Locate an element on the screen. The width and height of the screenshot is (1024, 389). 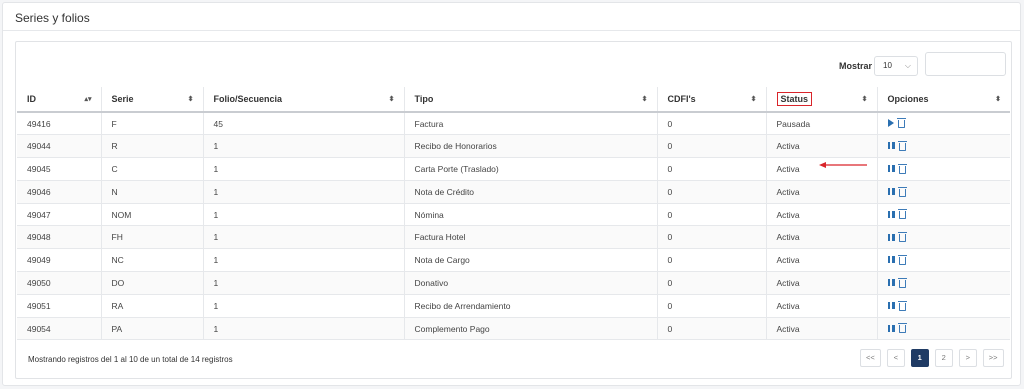
cell-serie: NOM is located at coordinates (152, 215).